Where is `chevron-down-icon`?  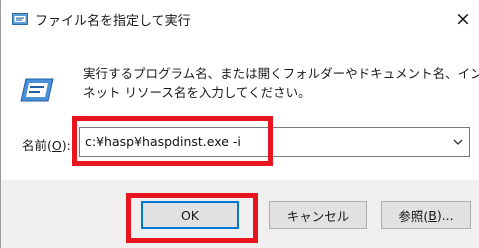 chevron-down-icon is located at coordinates (458, 142).